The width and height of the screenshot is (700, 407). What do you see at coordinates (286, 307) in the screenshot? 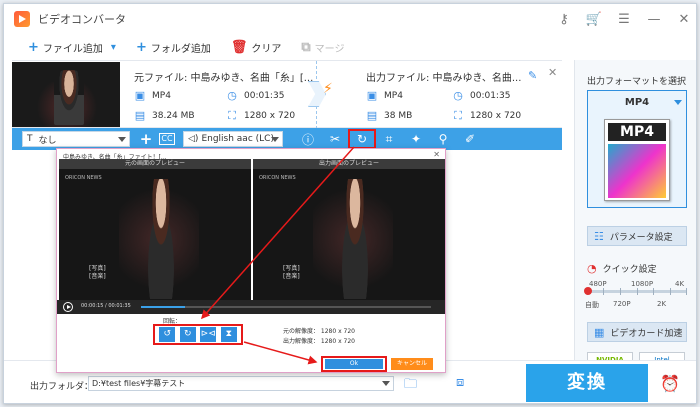
I see `playback-progress` at bounding box center [286, 307].